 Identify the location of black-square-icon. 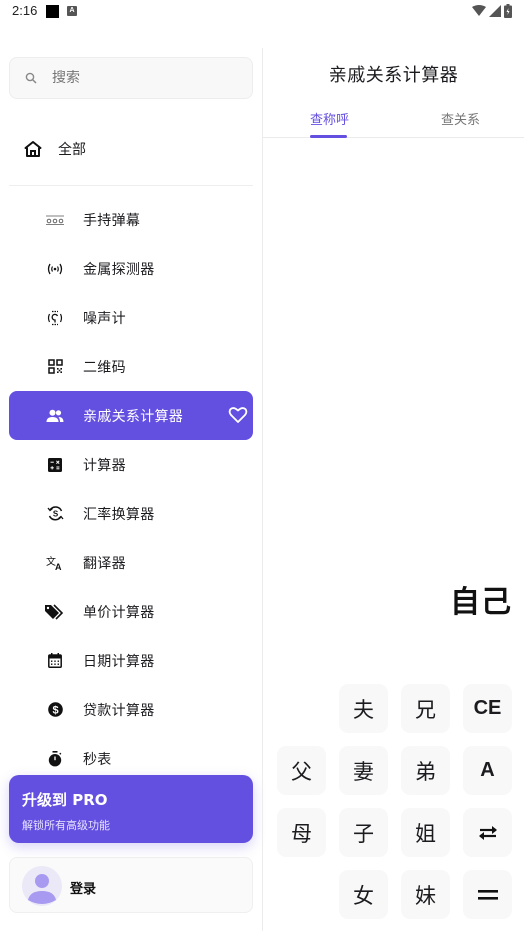
(52, 11).